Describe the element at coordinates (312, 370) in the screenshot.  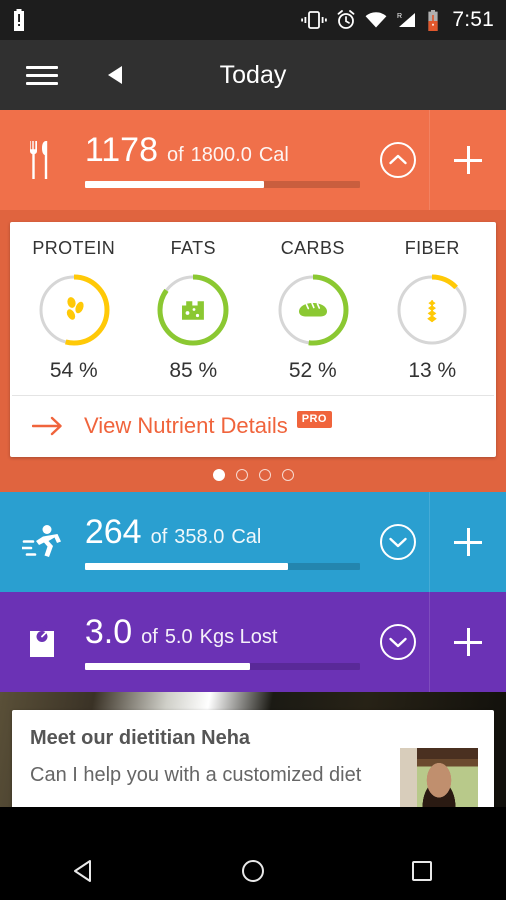
I see `nutrient-percent: 52 %` at that location.